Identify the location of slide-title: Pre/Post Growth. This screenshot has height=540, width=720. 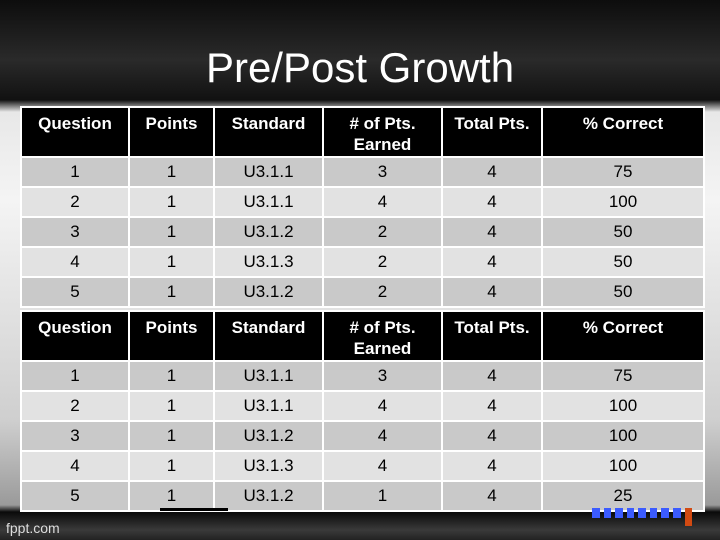
(360, 67).